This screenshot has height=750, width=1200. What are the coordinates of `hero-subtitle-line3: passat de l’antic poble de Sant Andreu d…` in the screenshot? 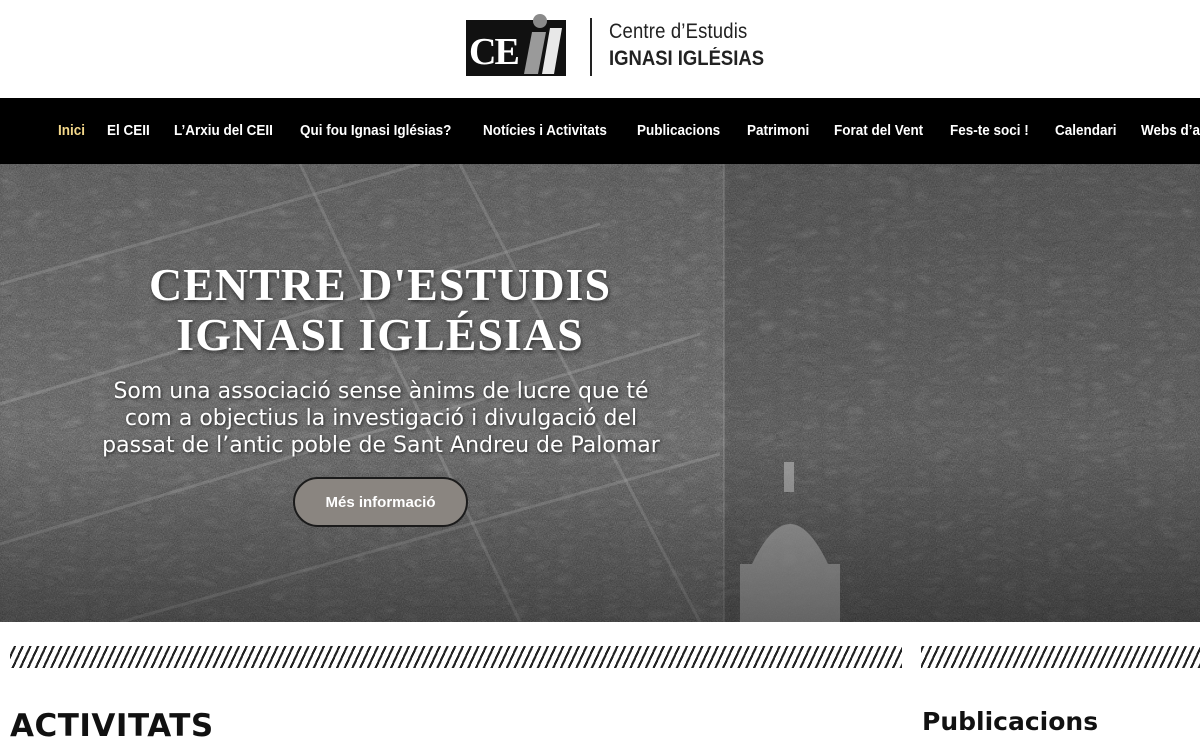 It's located at (381, 445).